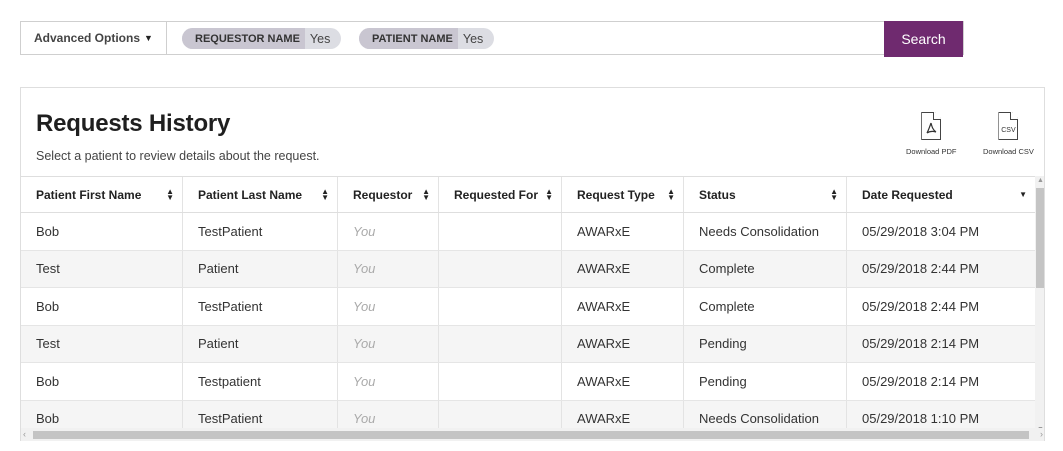  What do you see at coordinates (1023, 194) in the screenshot?
I see `sort-icon: ▼` at bounding box center [1023, 194].